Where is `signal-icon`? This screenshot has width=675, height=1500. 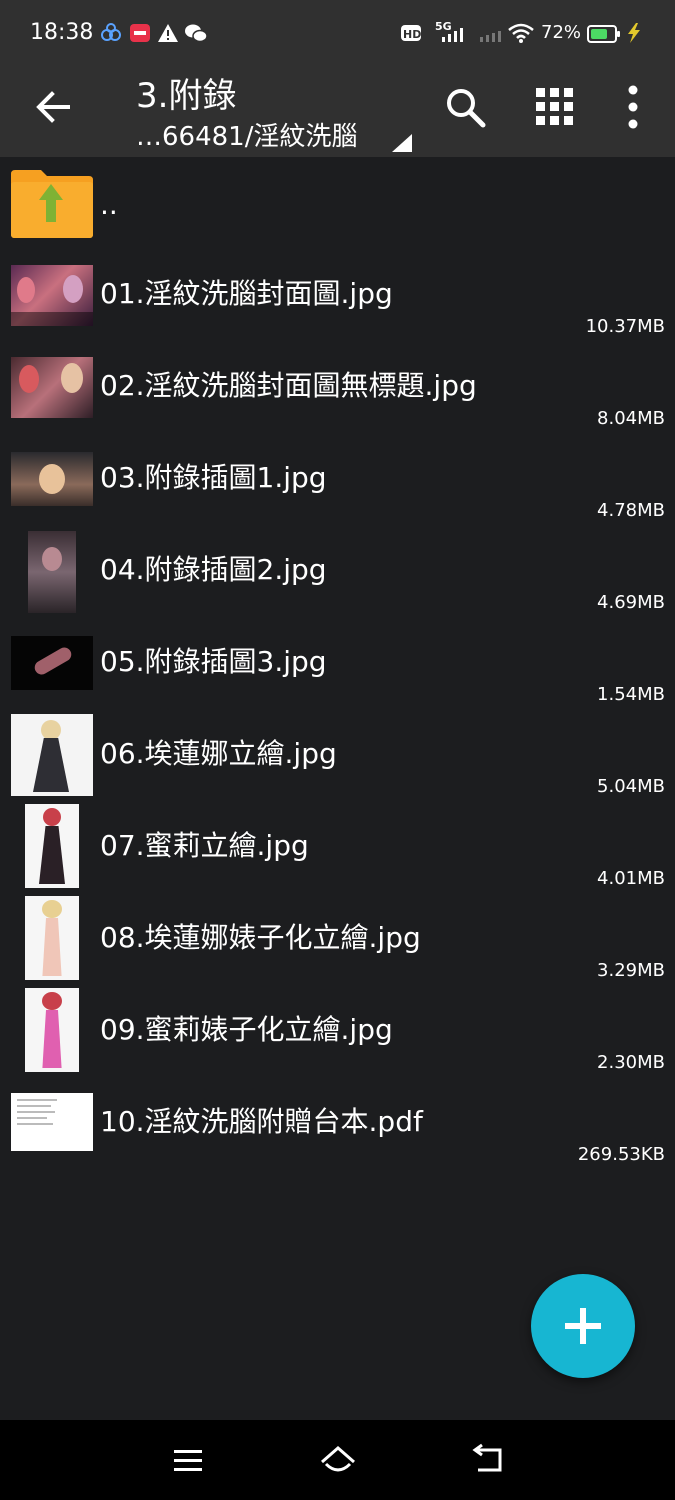 signal-icon is located at coordinates (452, 35).